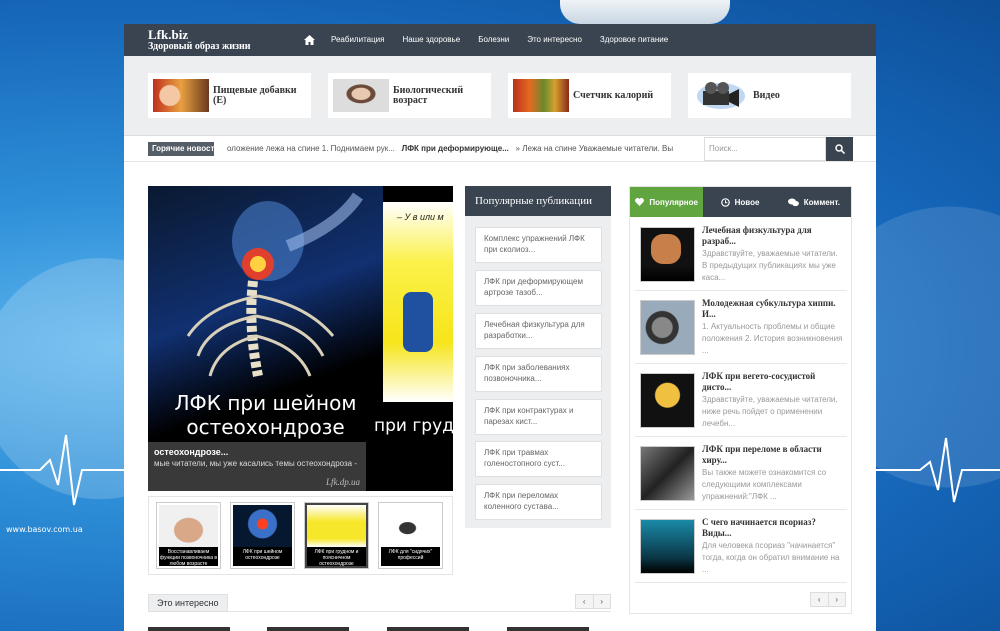 This screenshot has height=631, width=1000. What do you see at coordinates (839, 149) in the screenshot?
I see `search-button` at bounding box center [839, 149].